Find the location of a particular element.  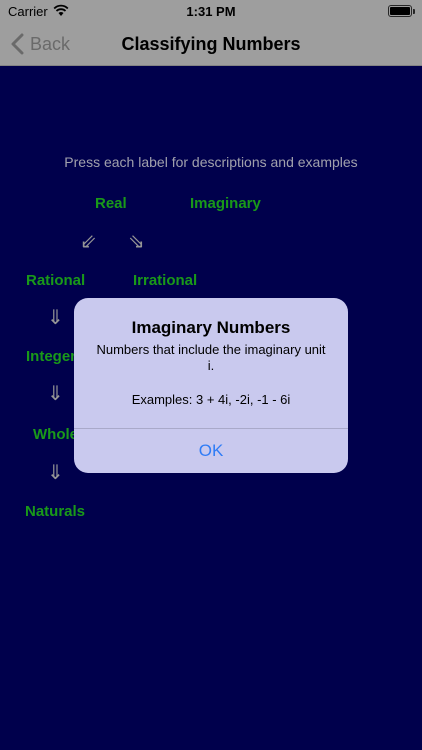

ok-button: OK is located at coordinates (211, 451).